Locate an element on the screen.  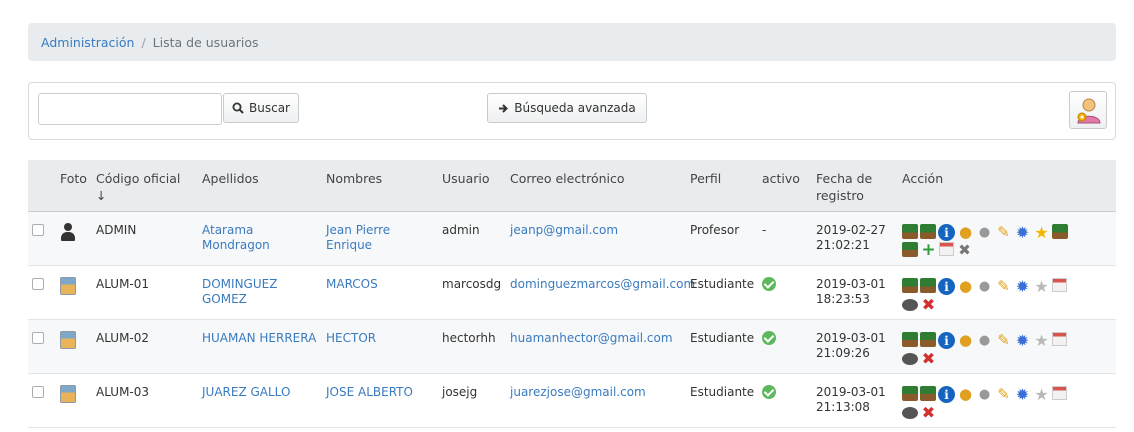
board-export-icon is located at coordinates (910, 249).